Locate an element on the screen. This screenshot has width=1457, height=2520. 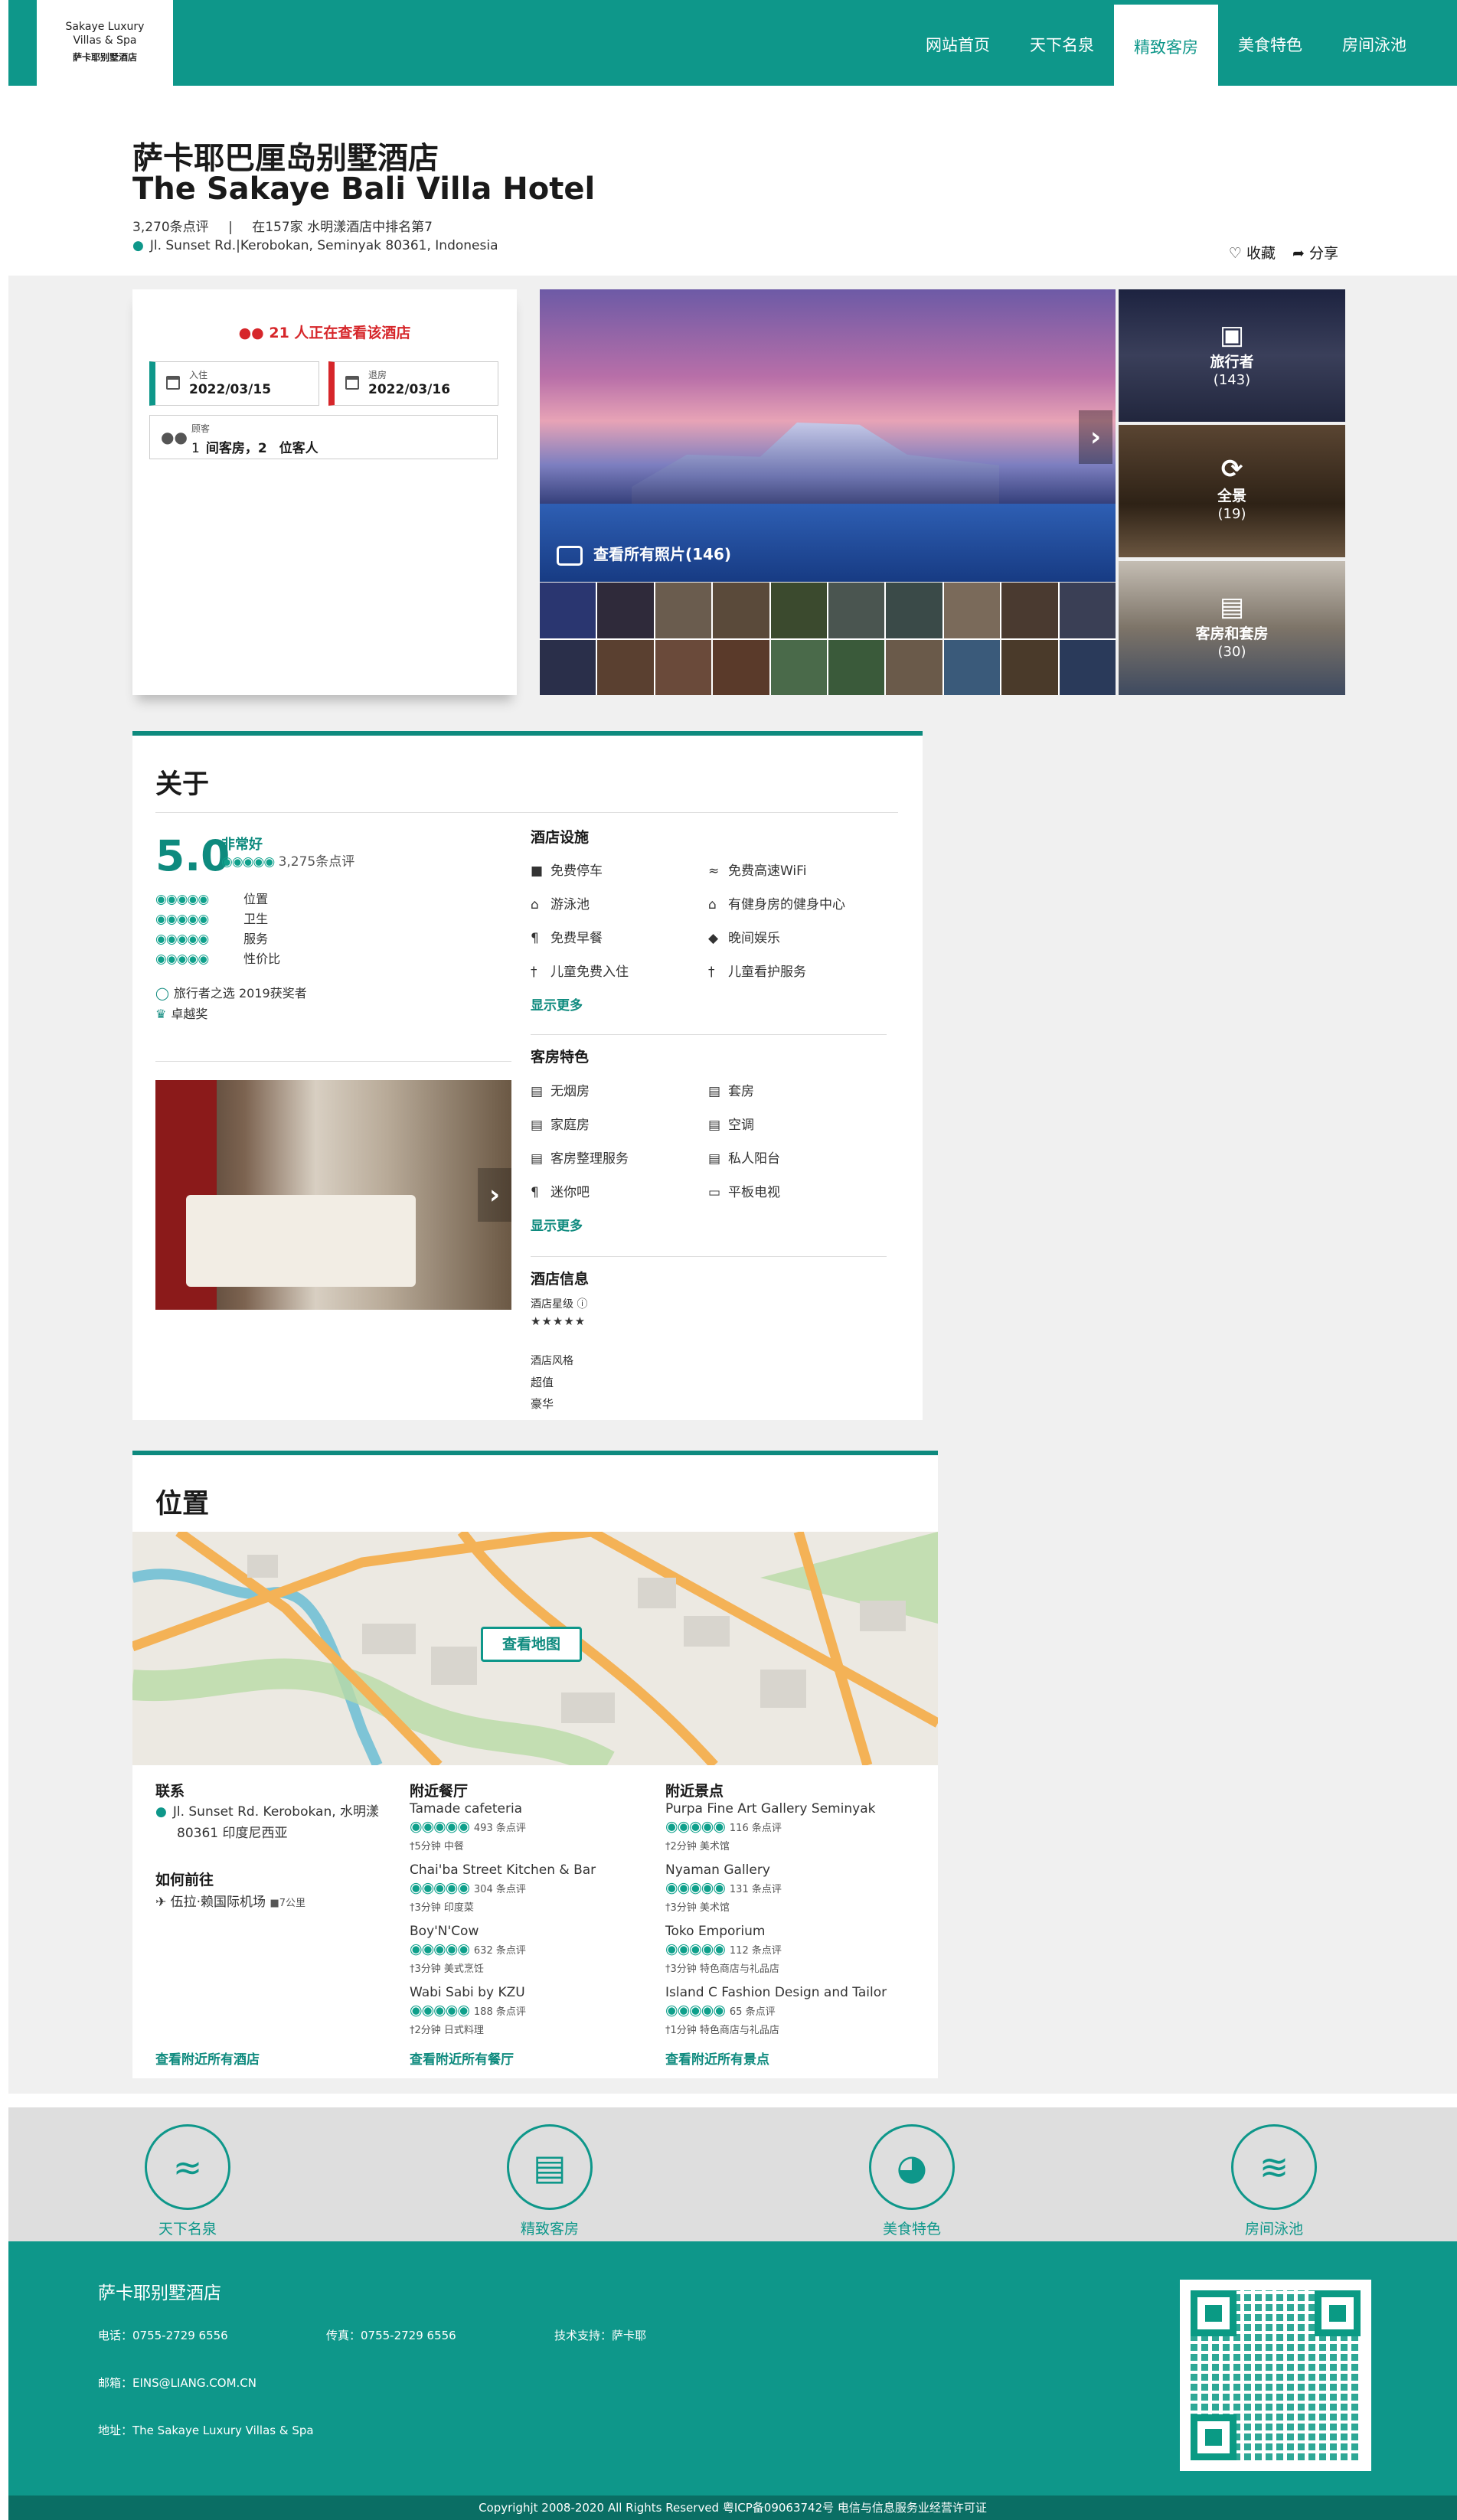
panorama-tile: ⟳ 全景 (19) is located at coordinates (1232, 491).